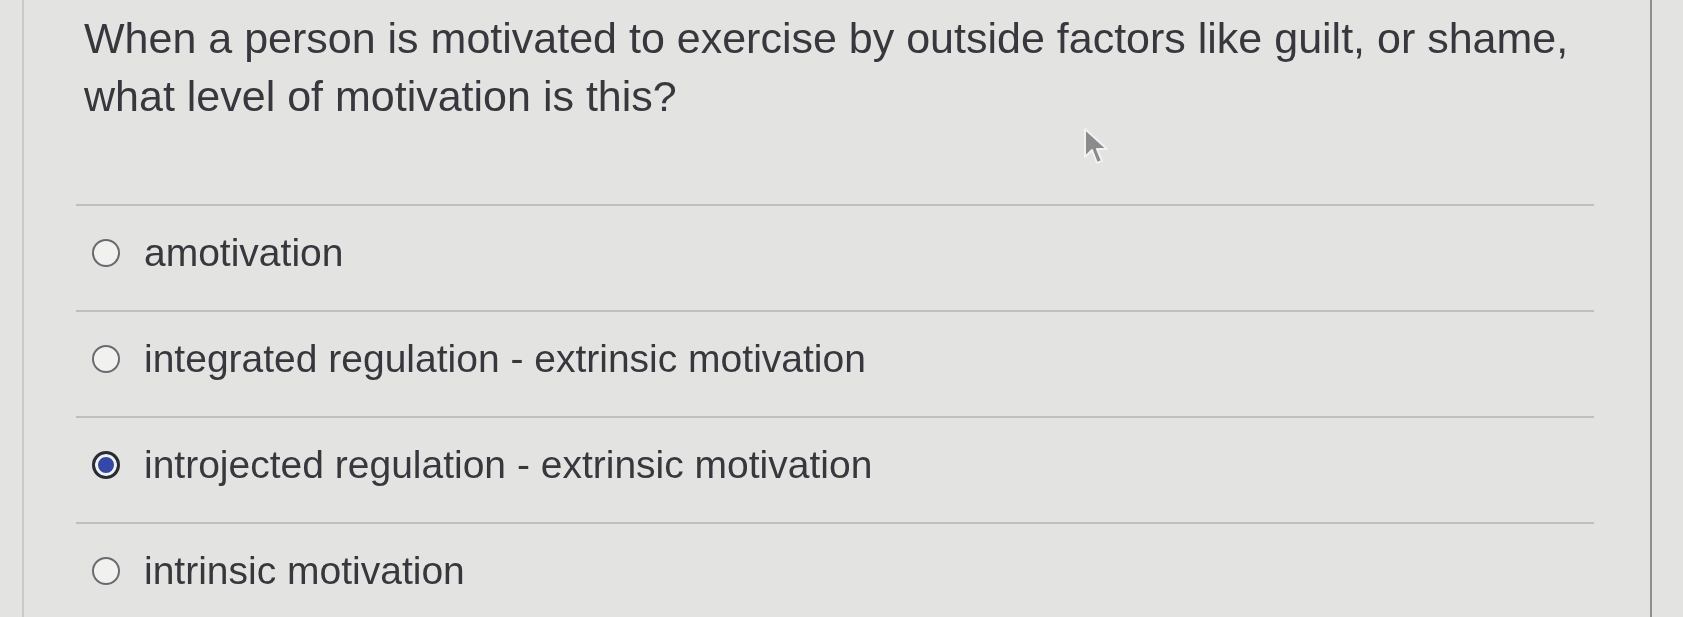  I want to click on option-label: amotivation, so click(244, 253).